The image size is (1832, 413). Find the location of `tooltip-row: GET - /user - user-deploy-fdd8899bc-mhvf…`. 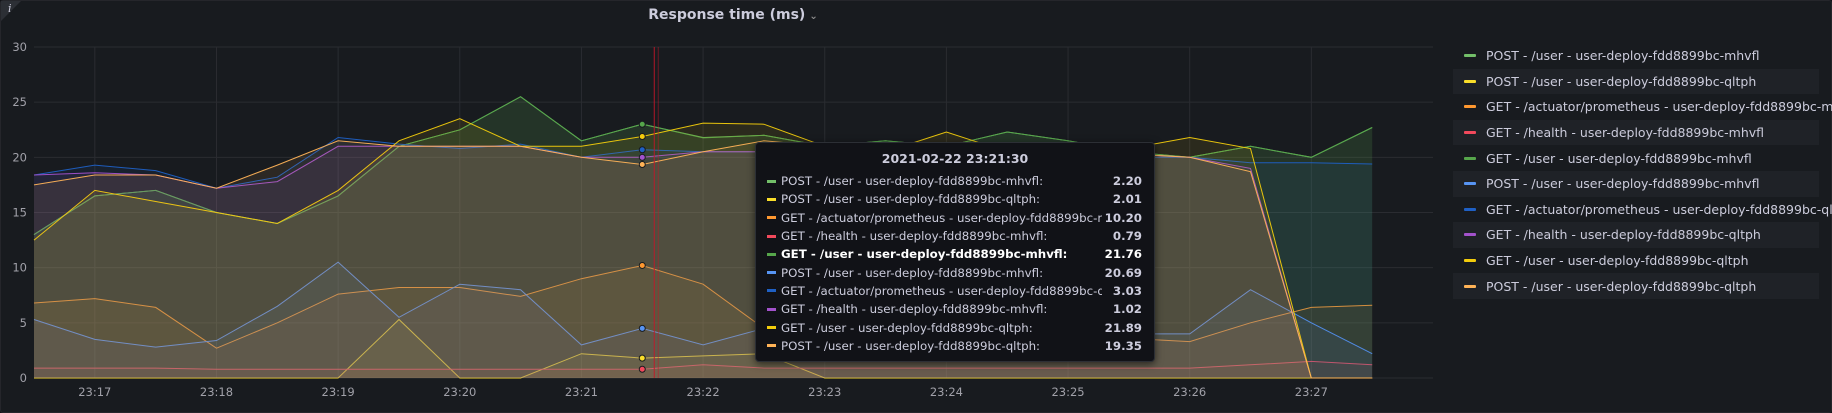

tooltip-row: GET - /user - user-deploy-fdd8899bc-mhvf… is located at coordinates (955, 254).